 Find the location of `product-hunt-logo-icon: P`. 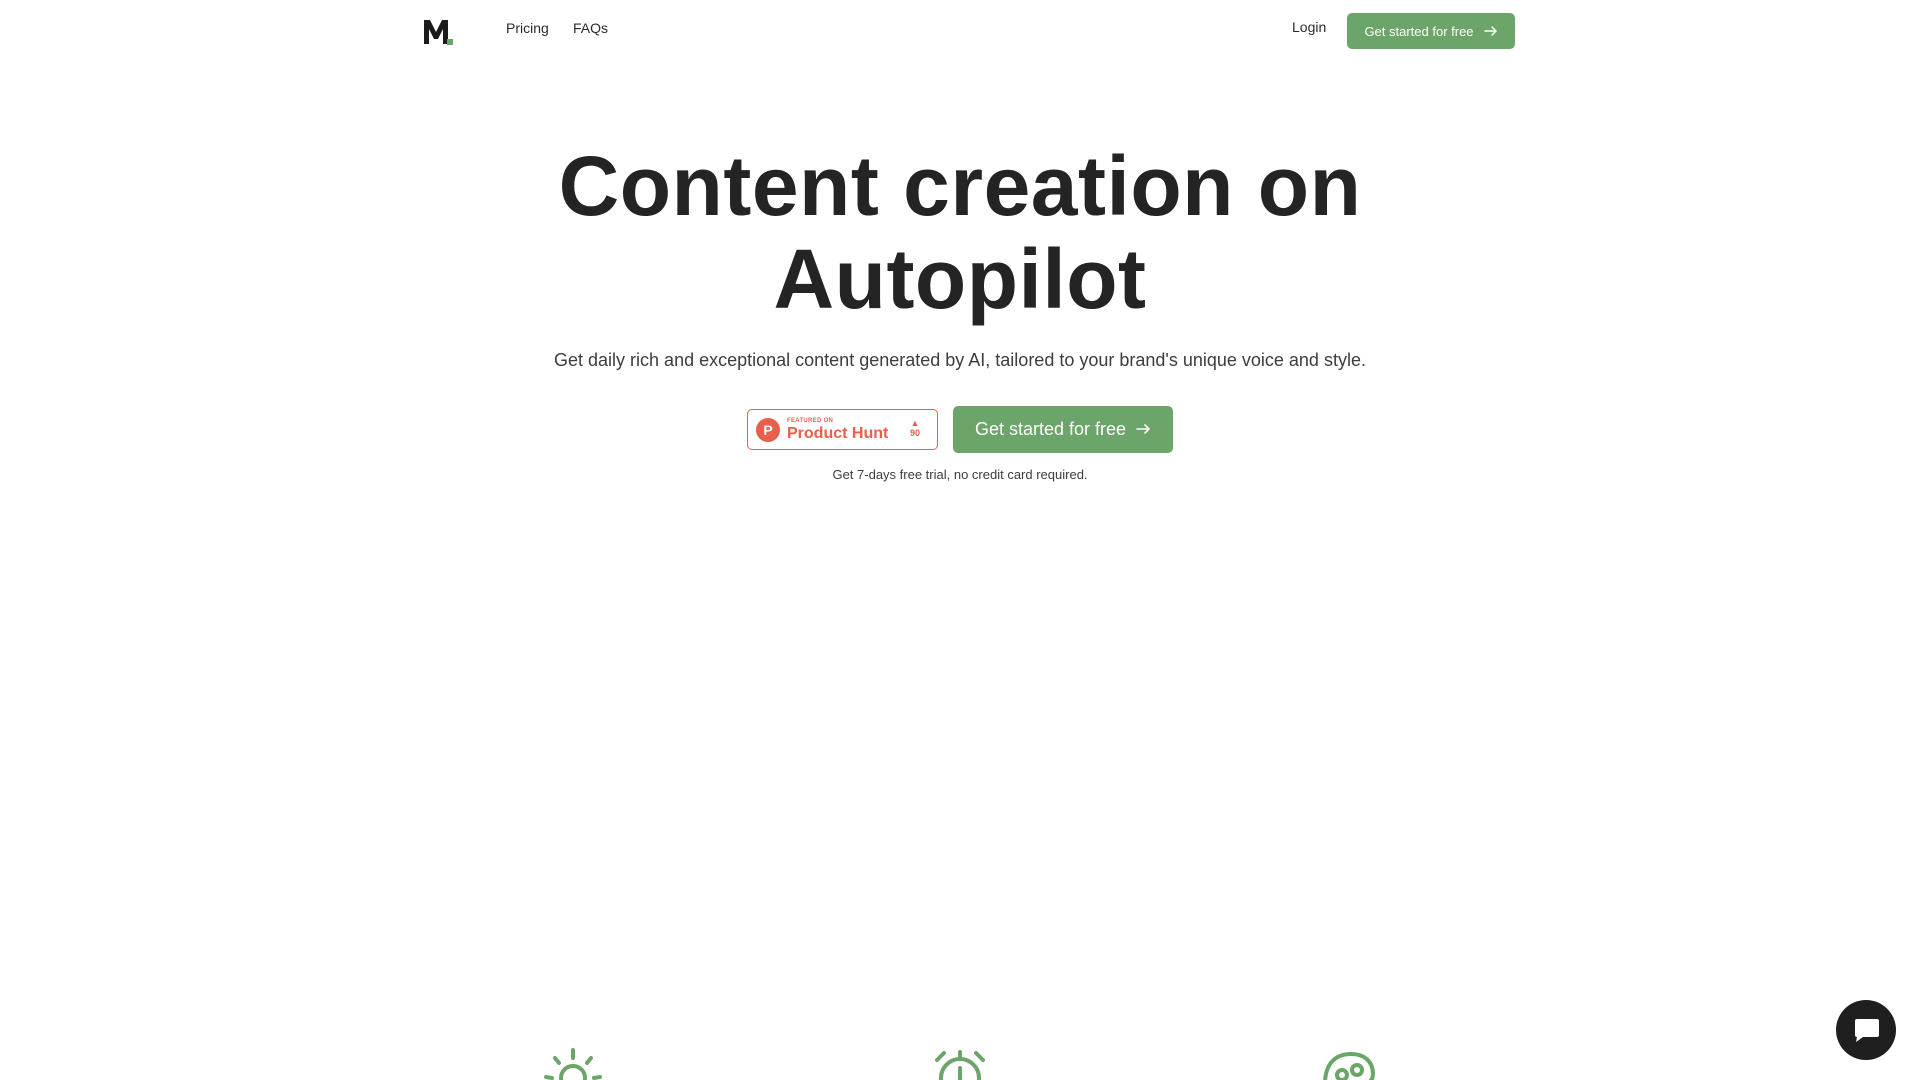

product-hunt-logo-icon: P is located at coordinates (768, 430).